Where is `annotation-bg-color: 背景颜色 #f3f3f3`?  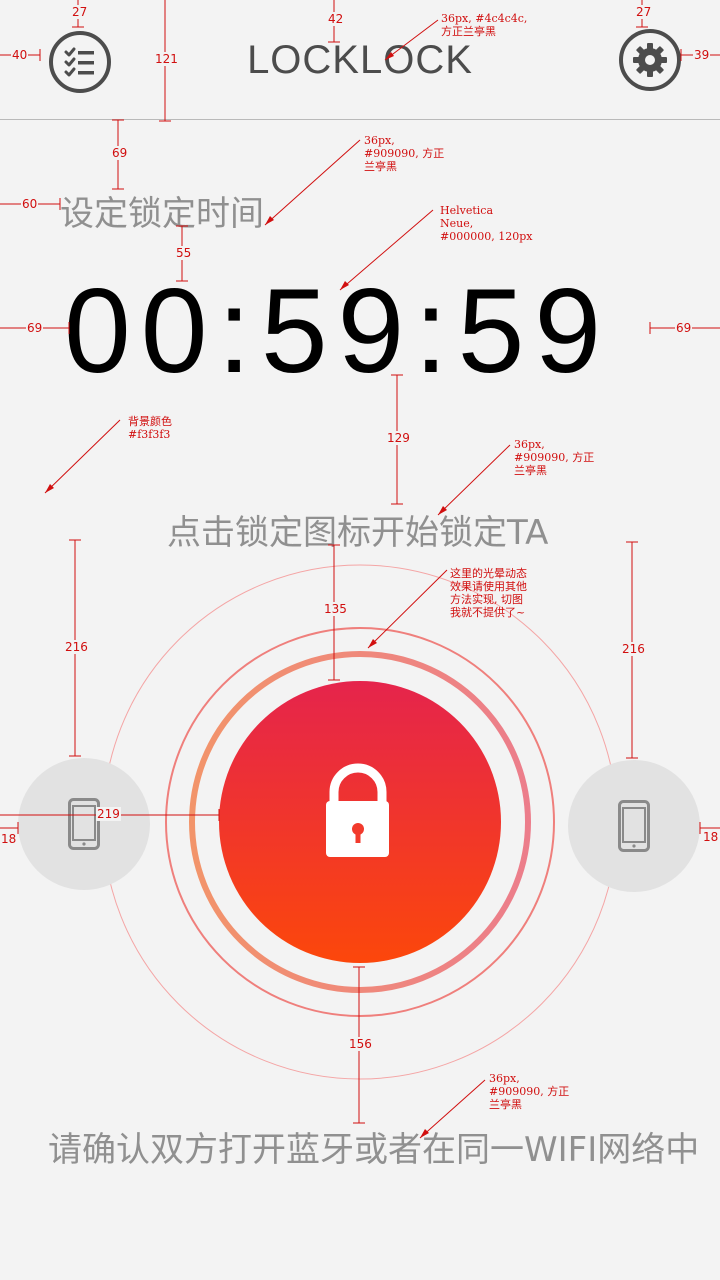
annotation-bg-color: 背景颜色 #f3f3f3 is located at coordinates (150, 428).